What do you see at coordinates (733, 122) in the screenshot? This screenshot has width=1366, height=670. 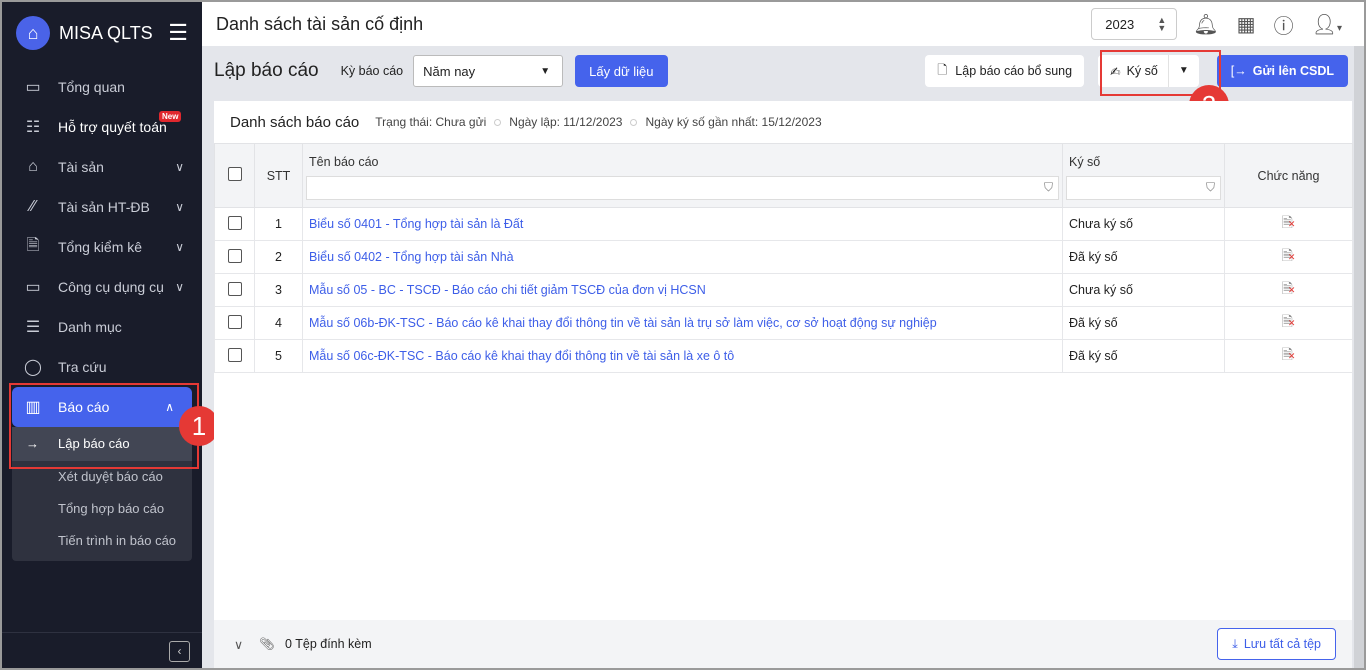 I see `signed-date: Ngày ký số gần nhất: 15/12/2023` at bounding box center [733, 122].